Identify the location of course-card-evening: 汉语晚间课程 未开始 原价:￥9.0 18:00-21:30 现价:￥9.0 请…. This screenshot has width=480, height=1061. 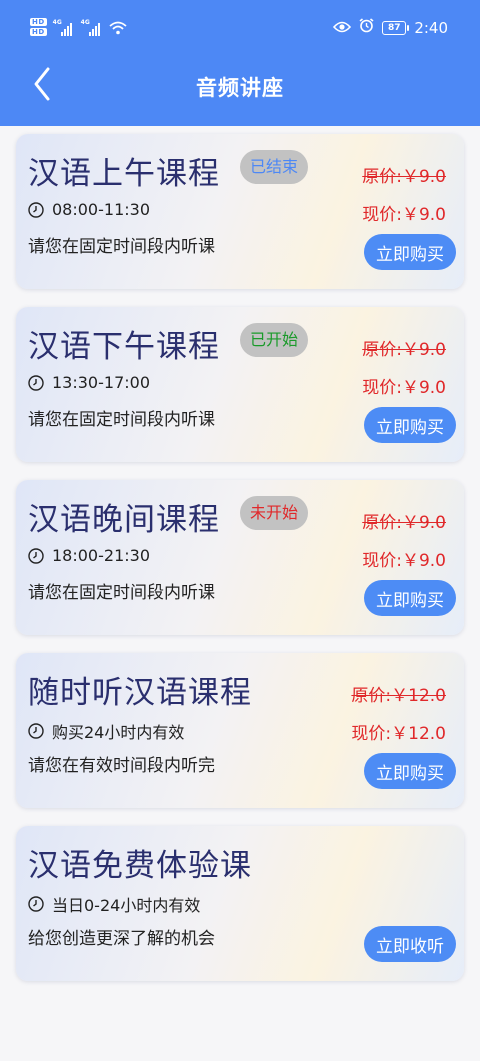
(240, 557).